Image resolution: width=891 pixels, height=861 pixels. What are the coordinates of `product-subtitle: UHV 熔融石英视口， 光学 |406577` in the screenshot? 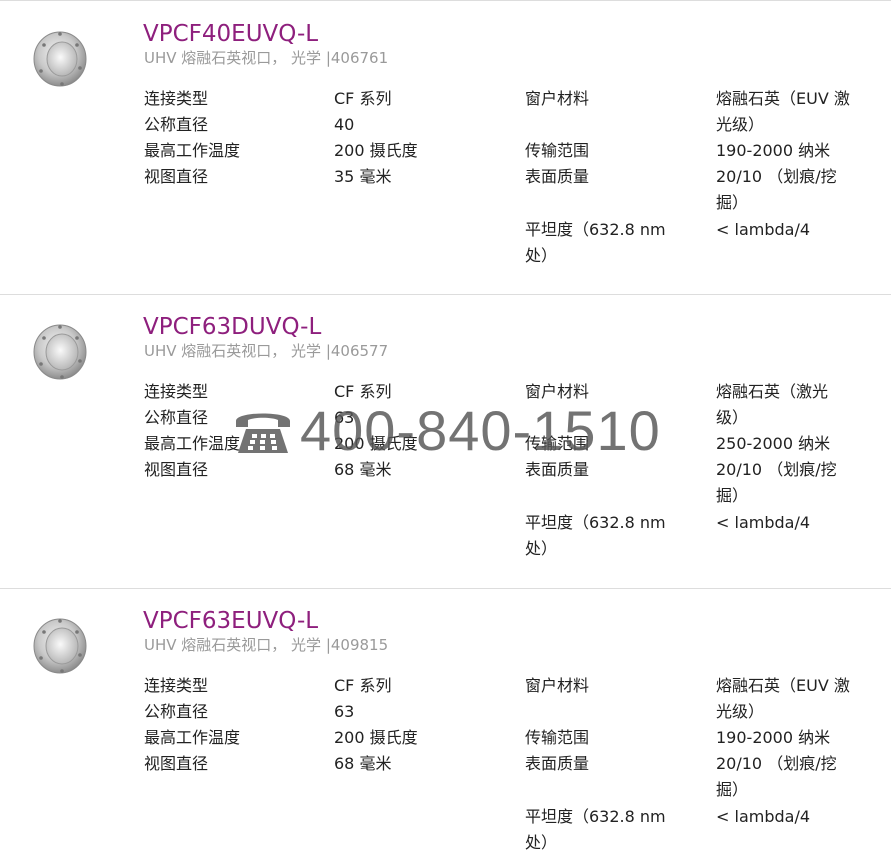 It's located at (266, 351).